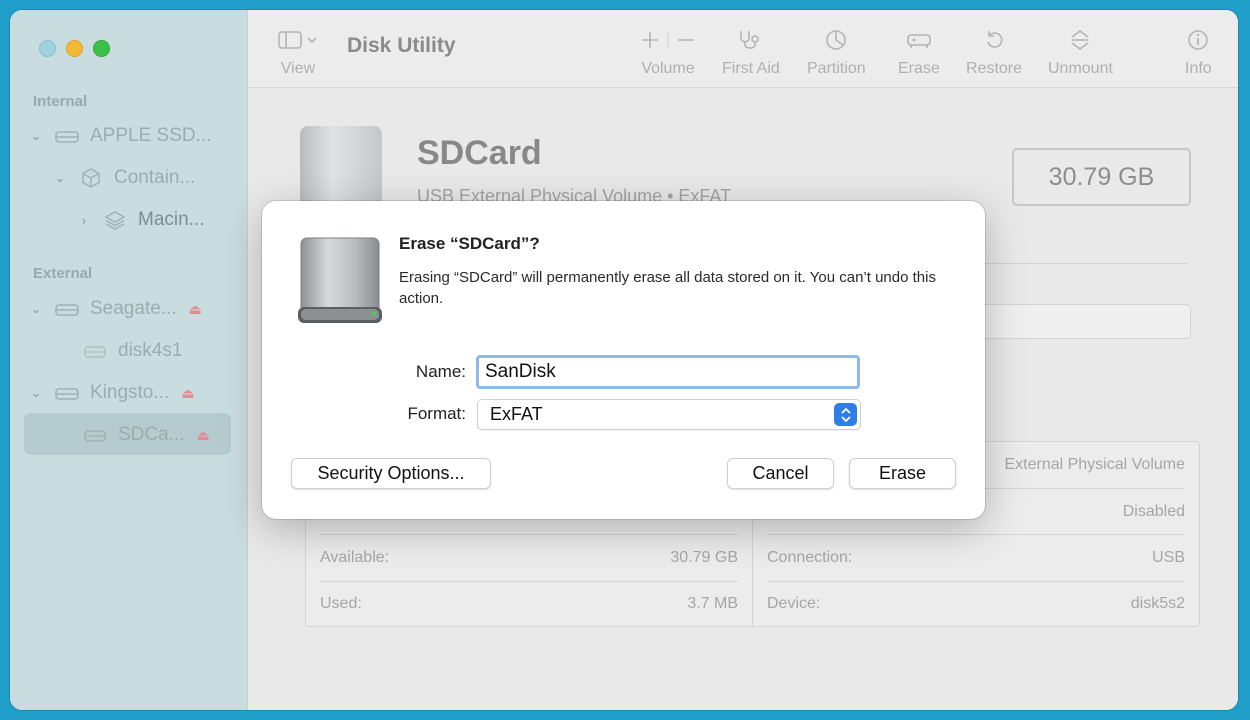 This screenshot has height=720, width=1250. What do you see at coordinates (669, 414) in the screenshot?
I see `format-select: ExFAT` at bounding box center [669, 414].